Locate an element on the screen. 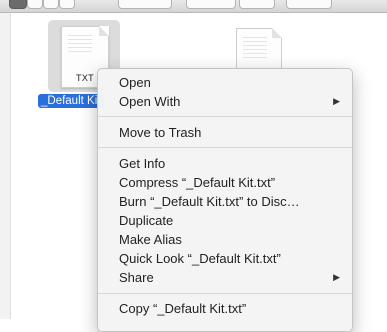 The height and width of the screenshot is (332, 387). menu-item-make-alias: Make Alias is located at coordinates (225, 239).